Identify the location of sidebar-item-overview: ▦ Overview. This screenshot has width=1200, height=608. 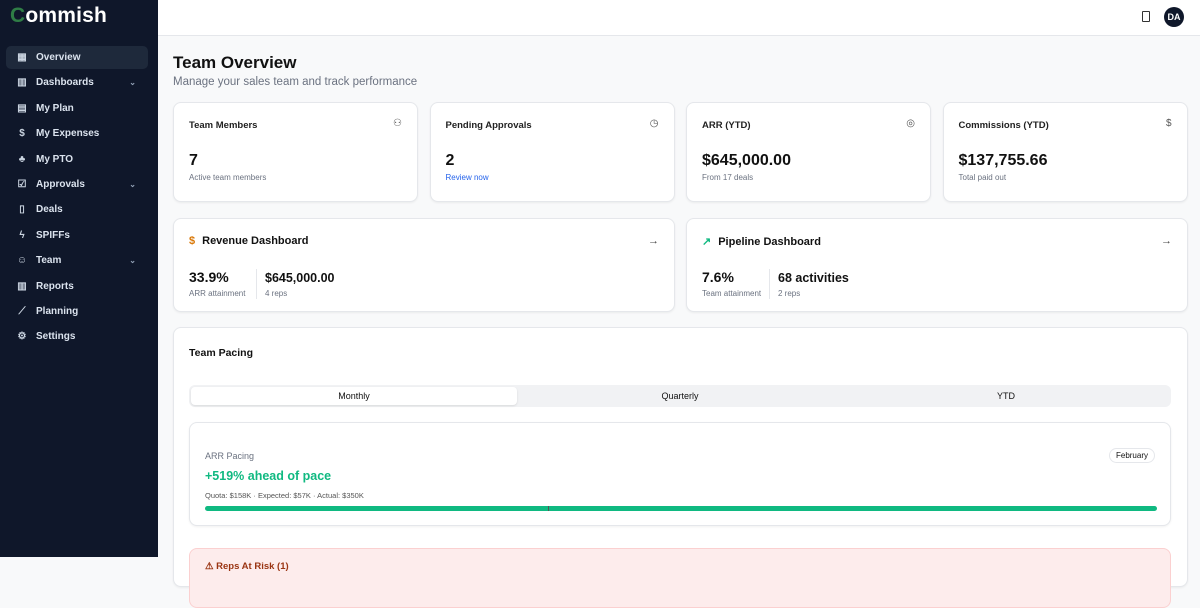
(77, 57).